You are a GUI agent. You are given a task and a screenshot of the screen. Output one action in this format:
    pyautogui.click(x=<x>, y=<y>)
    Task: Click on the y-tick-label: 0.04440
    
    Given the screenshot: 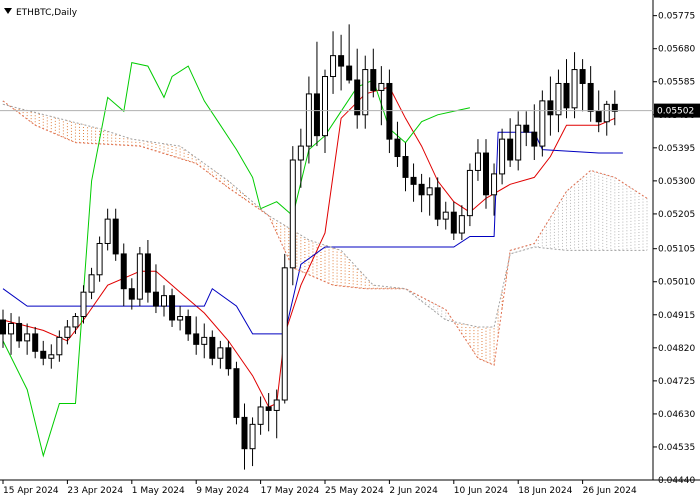 What is the action you would take?
    pyautogui.click(x=676, y=481)
    